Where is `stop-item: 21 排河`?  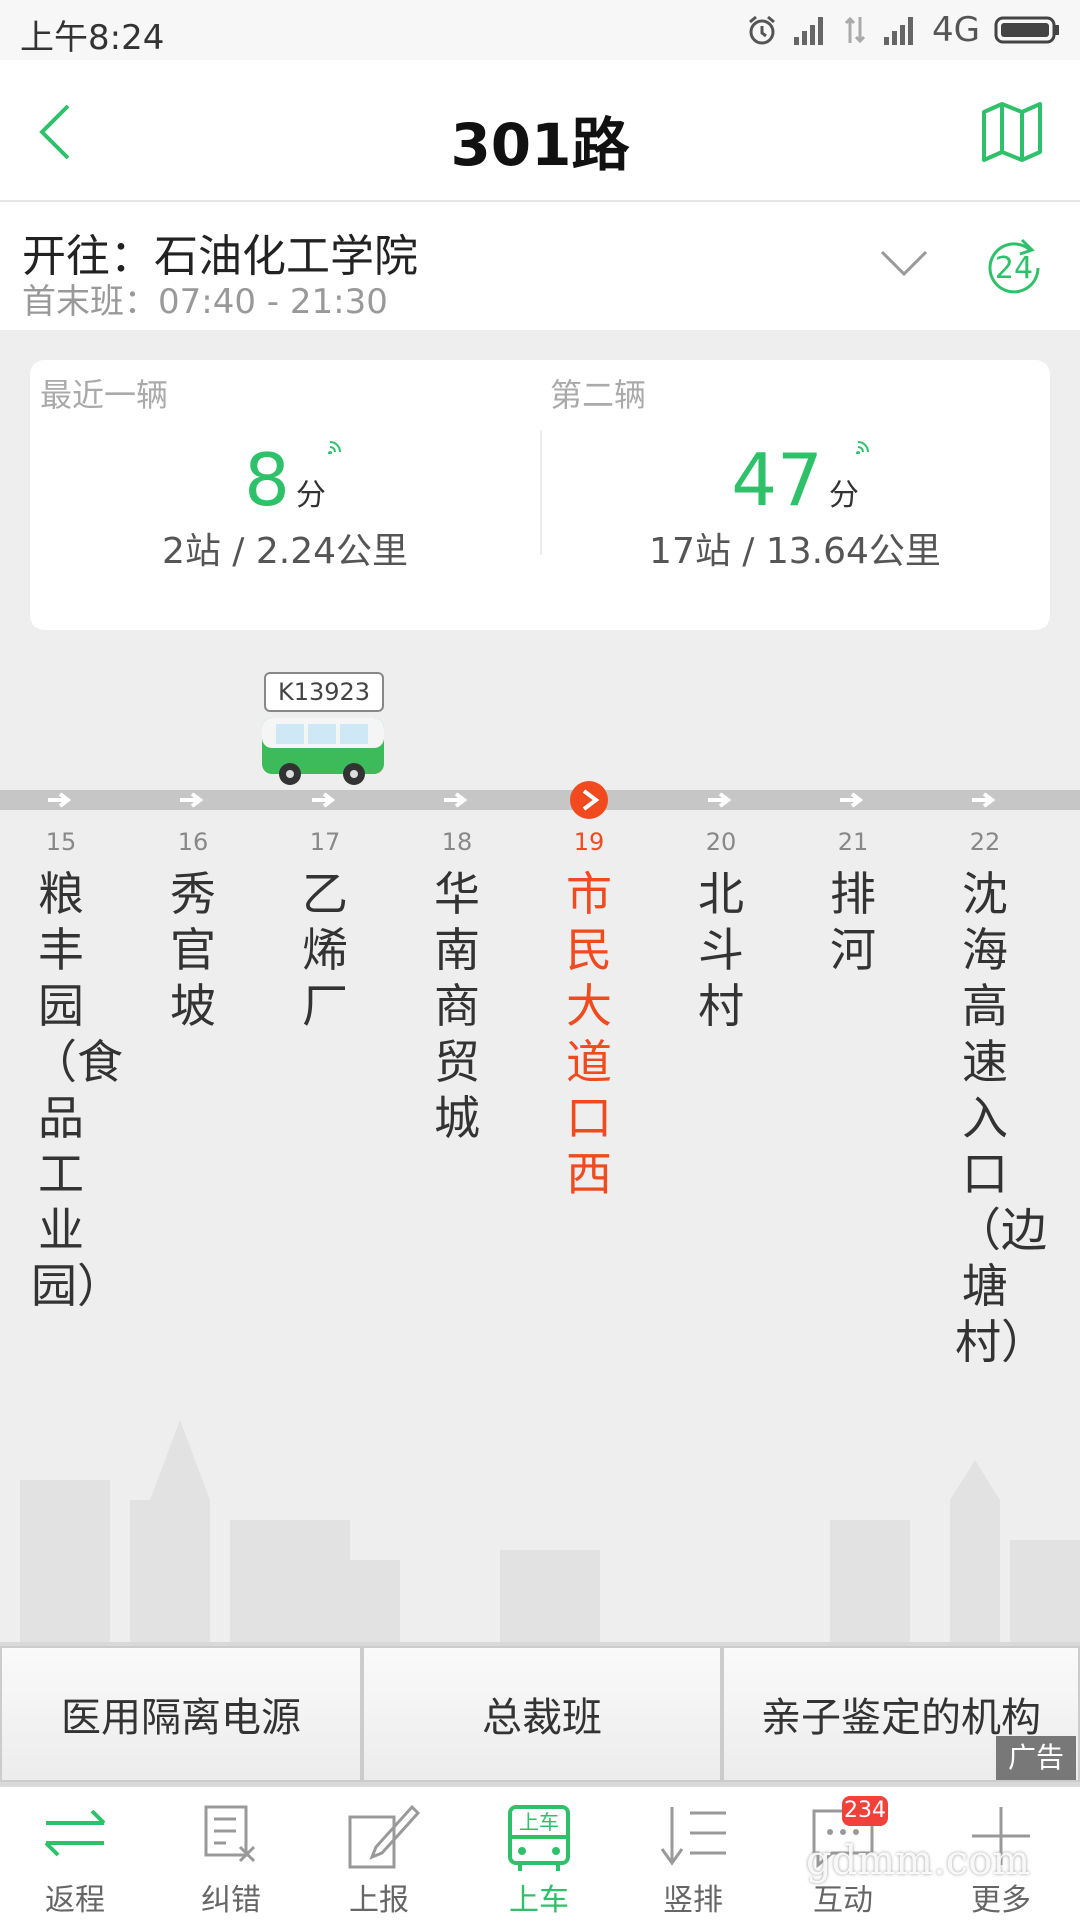 stop-item: 21 排河 is located at coordinates (853, 903).